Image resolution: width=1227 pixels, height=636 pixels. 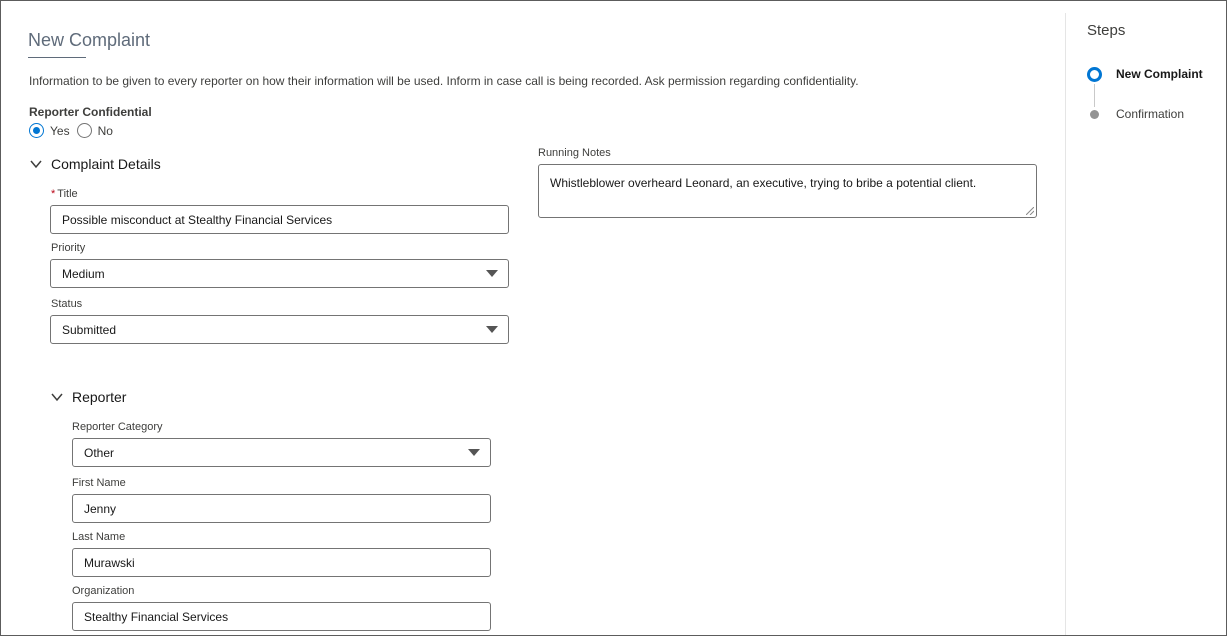 I want to click on radio-no-label: No, so click(x=105, y=131).